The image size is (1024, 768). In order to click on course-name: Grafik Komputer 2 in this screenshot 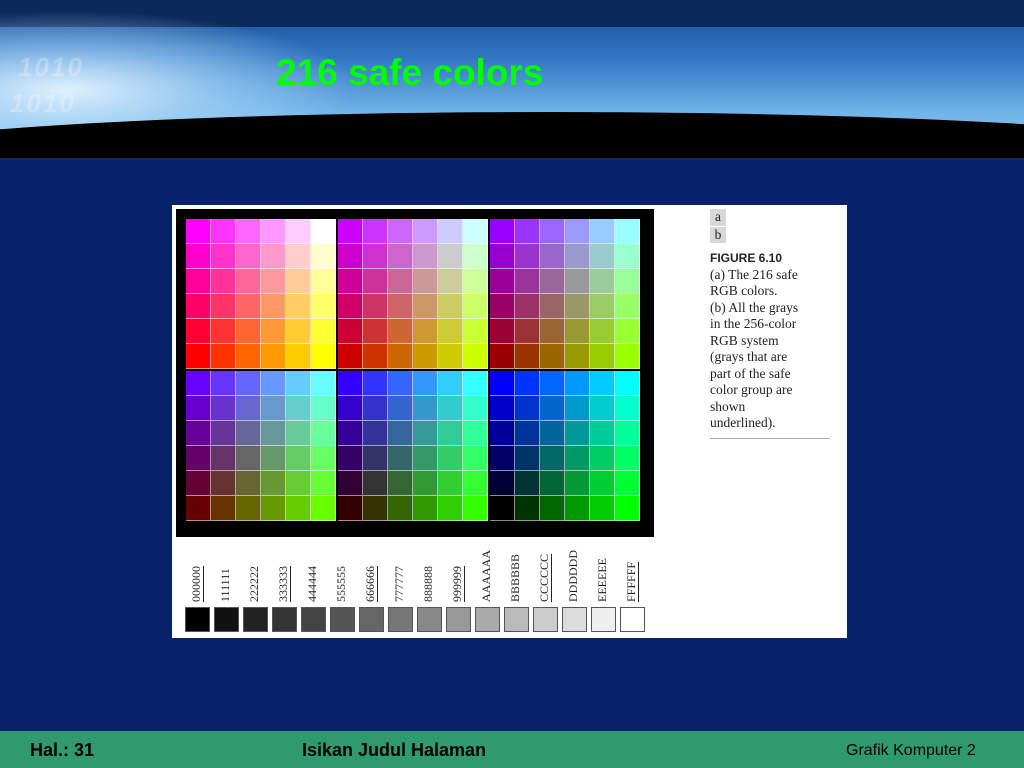, I will do `click(911, 750)`.